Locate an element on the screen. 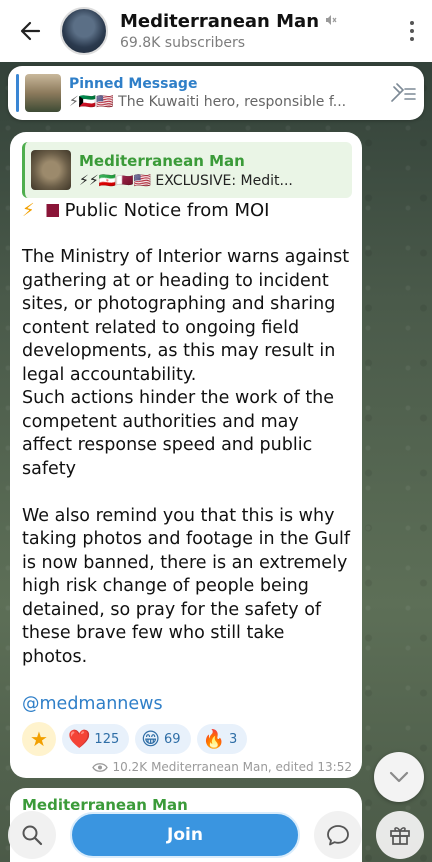  chat-header: Mediterranean Man 69.8K subscribers is located at coordinates (216, 31).